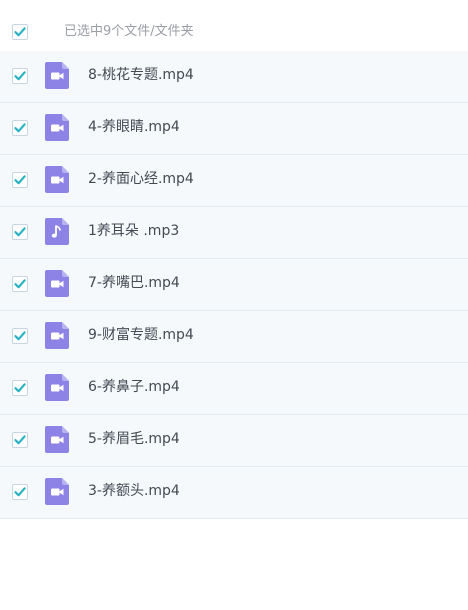 This screenshot has height=610, width=468. I want to click on file-row: 7-养嘴巴.mp4, so click(234, 285).